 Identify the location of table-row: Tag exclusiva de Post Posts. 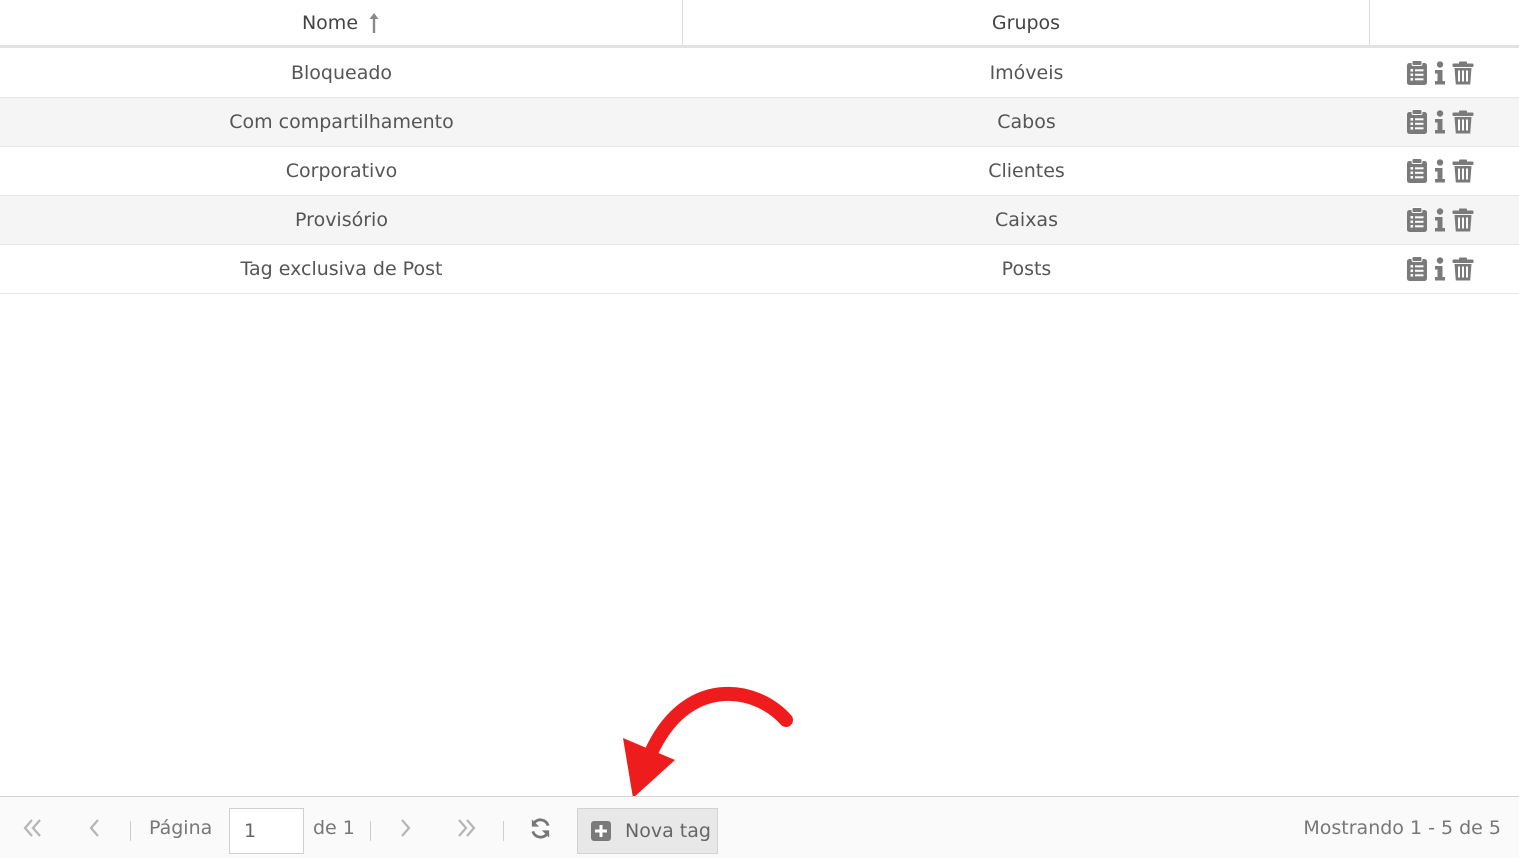
(759, 269).